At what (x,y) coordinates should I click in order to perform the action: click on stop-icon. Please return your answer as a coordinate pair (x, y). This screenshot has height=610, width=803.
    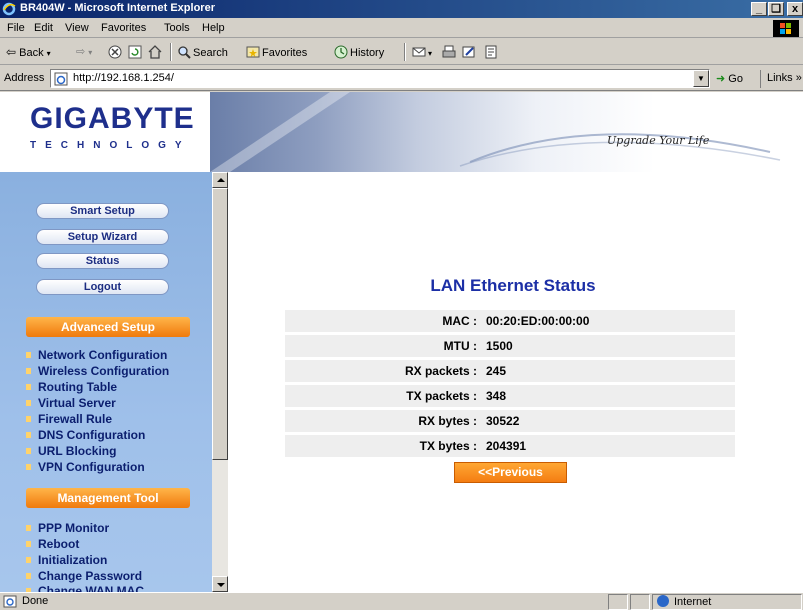
    Looking at the image, I should click on (115, 52).